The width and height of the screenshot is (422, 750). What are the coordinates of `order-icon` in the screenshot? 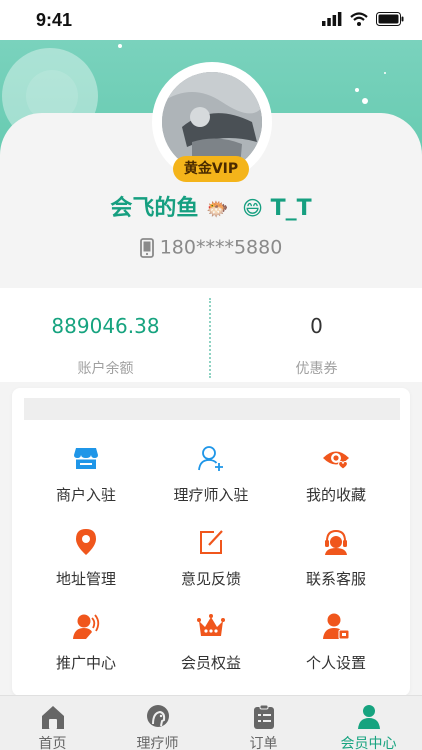 It's located at (264, 716).